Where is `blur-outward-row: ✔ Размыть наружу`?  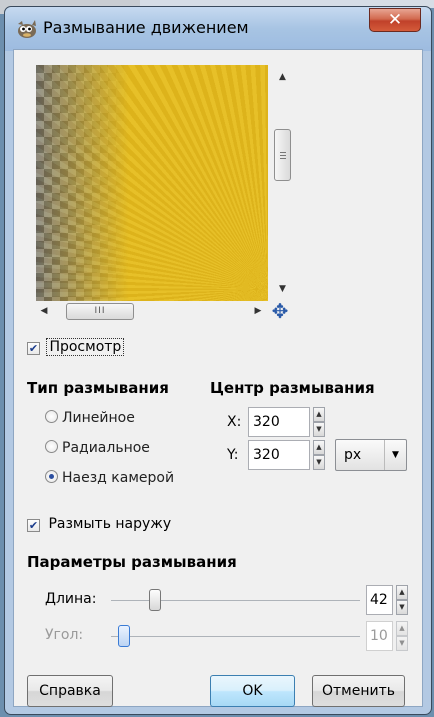
blur-outward-row: ✔ Размыть наружу is located at coordinates (99, 524).